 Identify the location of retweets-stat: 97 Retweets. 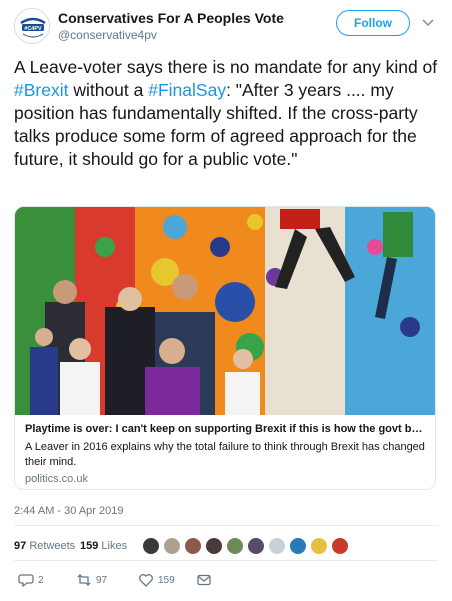
(44, 546).